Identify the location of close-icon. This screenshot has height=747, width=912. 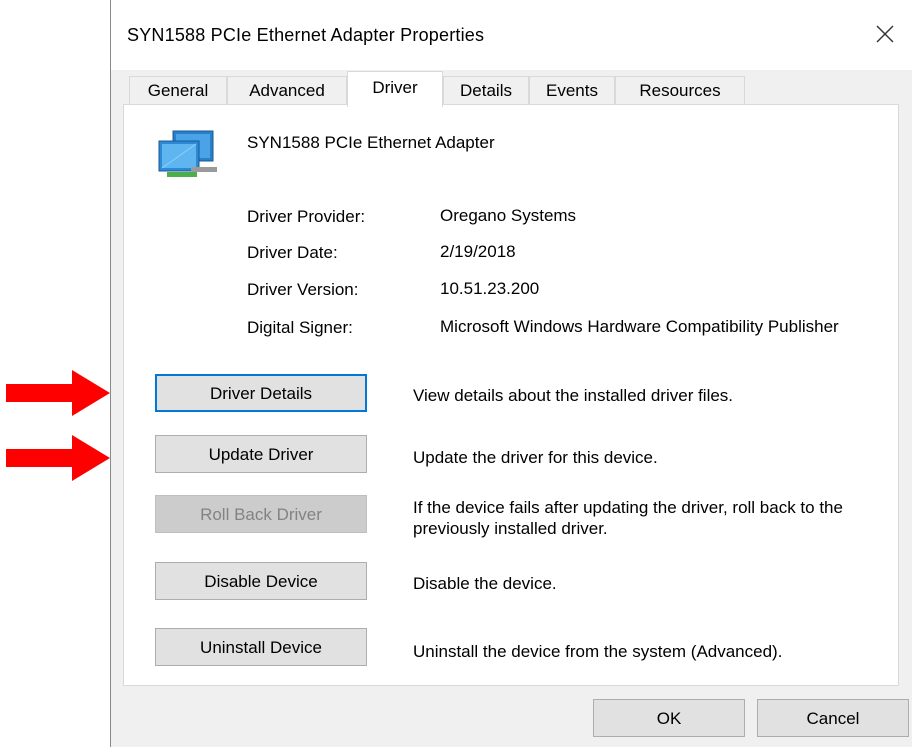
(885, 34).